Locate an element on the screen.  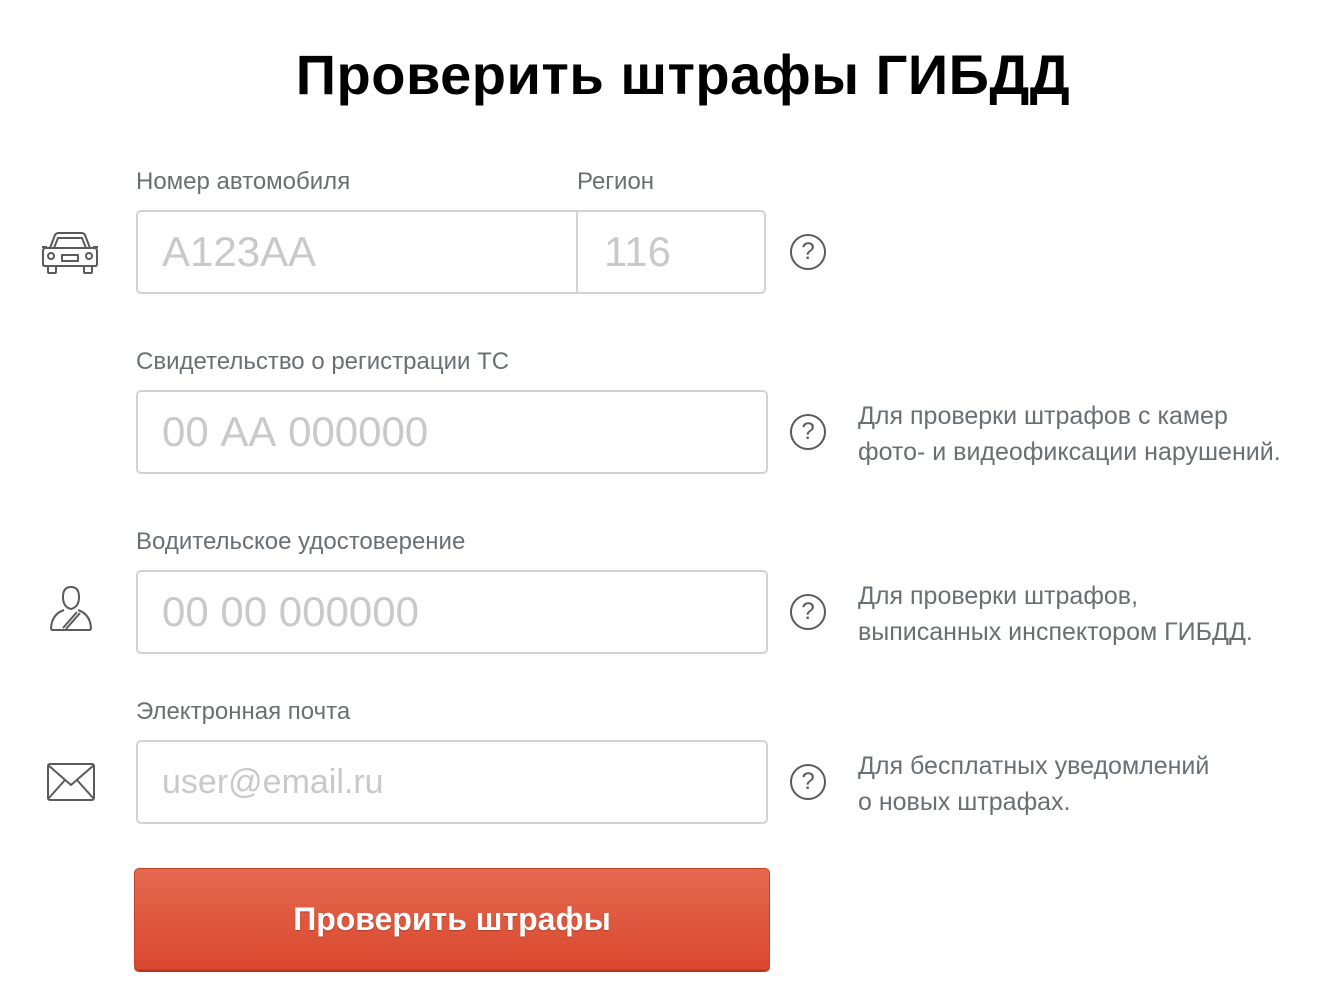
license-input: 00 00 000000 is located at coordinates (452, 612).